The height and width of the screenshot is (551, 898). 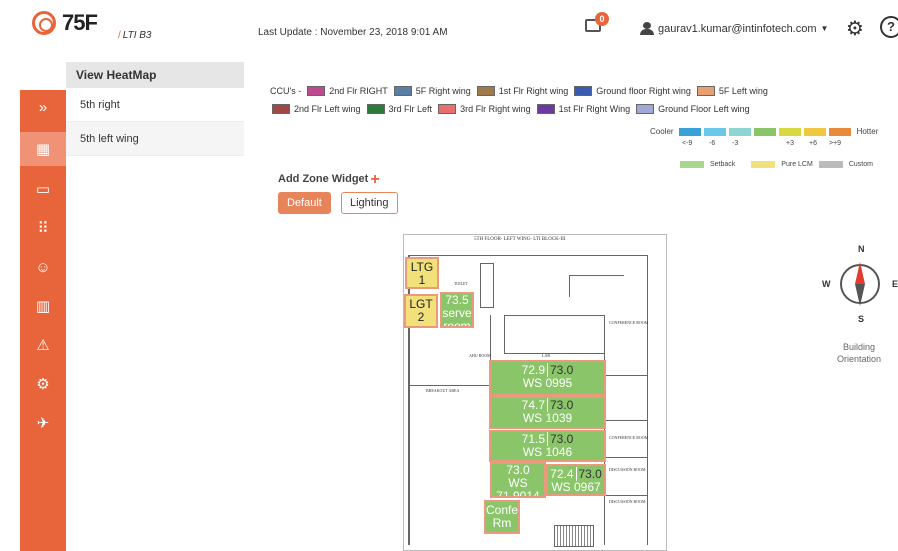 What do you see at coordinates (327, 109) in the screenshot?
I see `ccu-label: 2nd Flr Left wing` at bounding box center [327, 109].